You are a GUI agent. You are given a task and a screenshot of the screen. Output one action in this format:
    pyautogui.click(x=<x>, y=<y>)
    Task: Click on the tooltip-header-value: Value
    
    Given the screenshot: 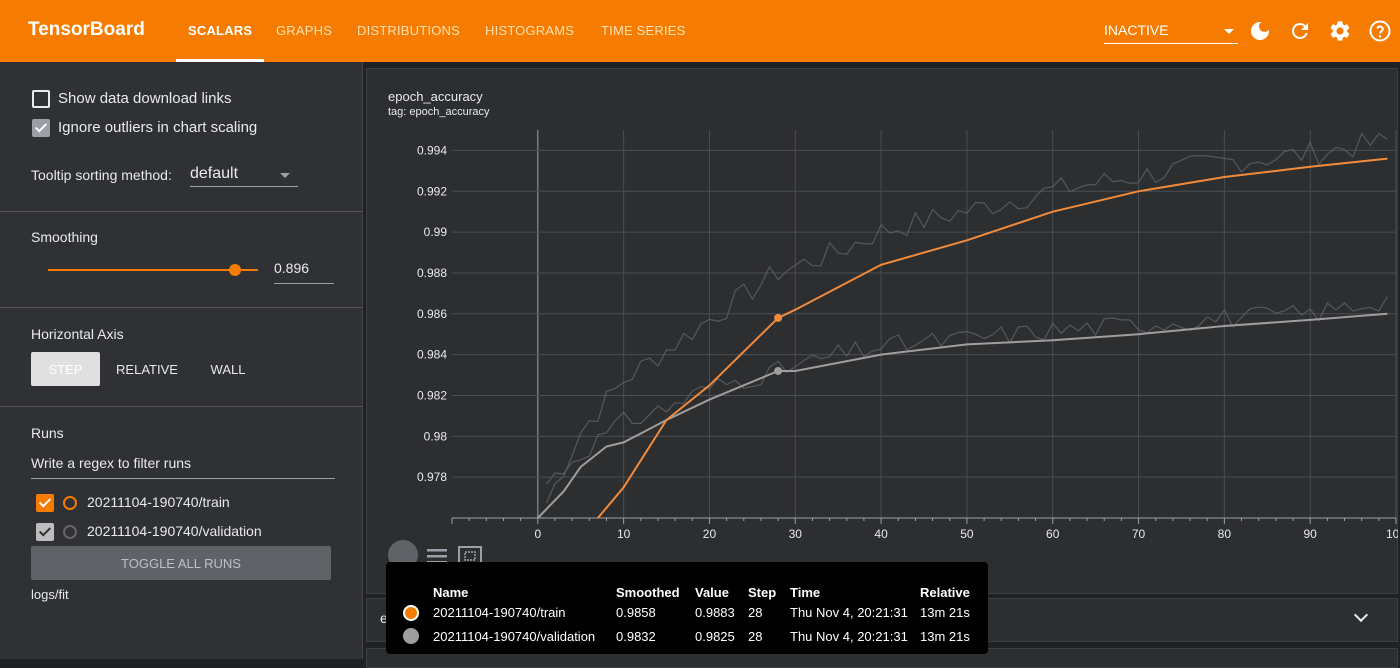 What is the action you would take?
    pyautogui.click(x=712, y=592)
    